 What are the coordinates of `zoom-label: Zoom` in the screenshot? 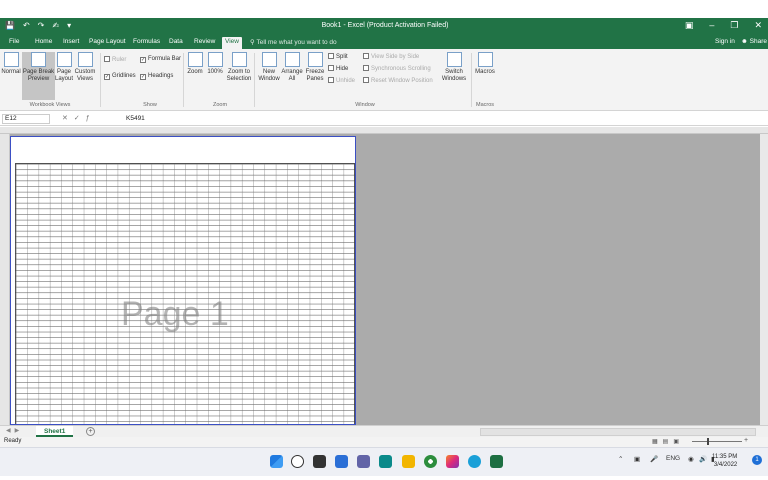 It's located at (195, 72).